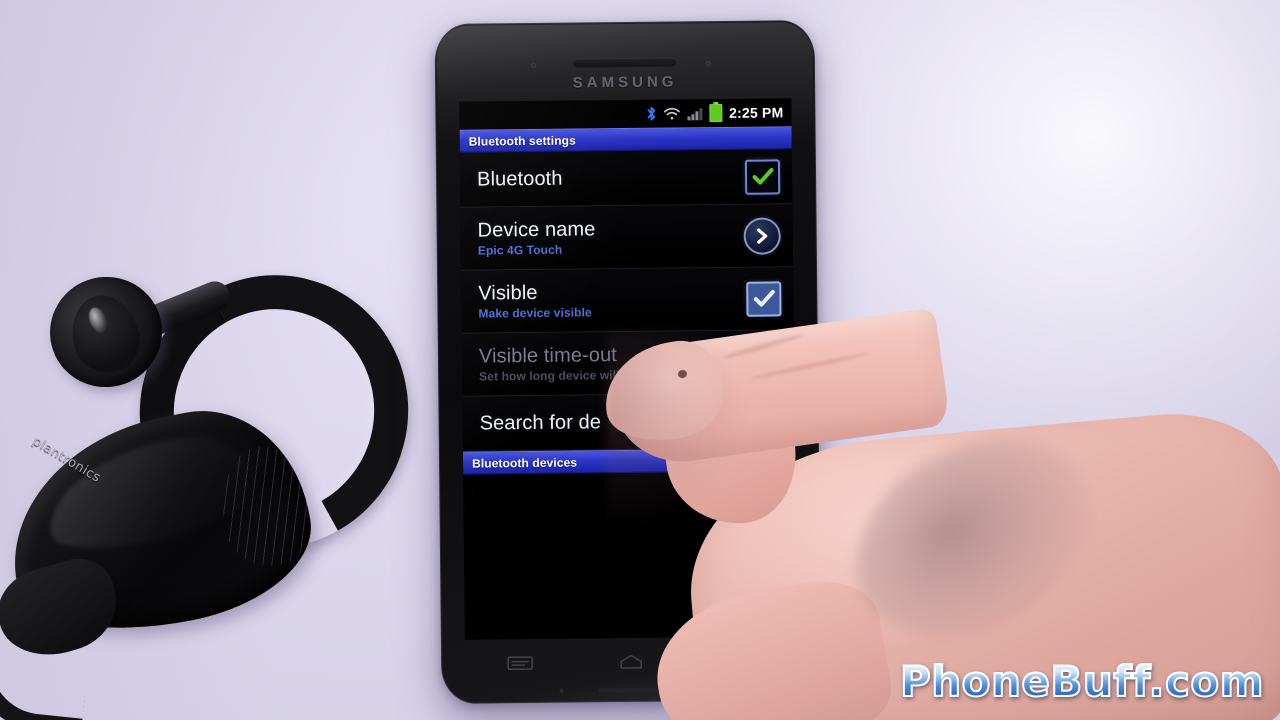 This screenshot has width=1280, height=720. What do you see at coordinates (708, 64) in the screenshot?
I see `front-camera` at bounding box center [708, 64].